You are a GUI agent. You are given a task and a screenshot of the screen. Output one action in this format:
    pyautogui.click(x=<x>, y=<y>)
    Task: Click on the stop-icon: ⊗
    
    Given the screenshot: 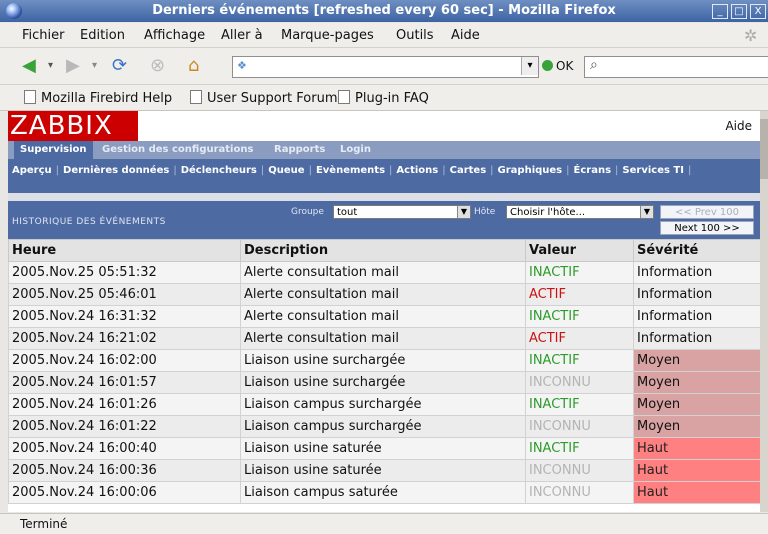 What is the action you would take?
    pyautogui.click(x=157, y=66)
    